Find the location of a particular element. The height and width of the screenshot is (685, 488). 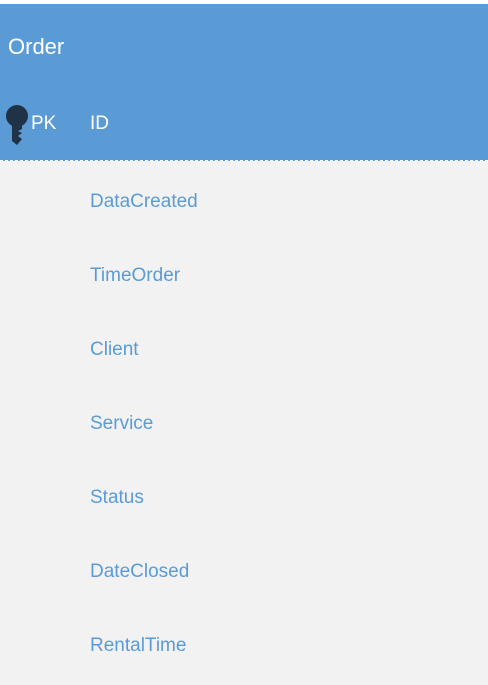

field-row: Status is located at coordinates (244, 494).